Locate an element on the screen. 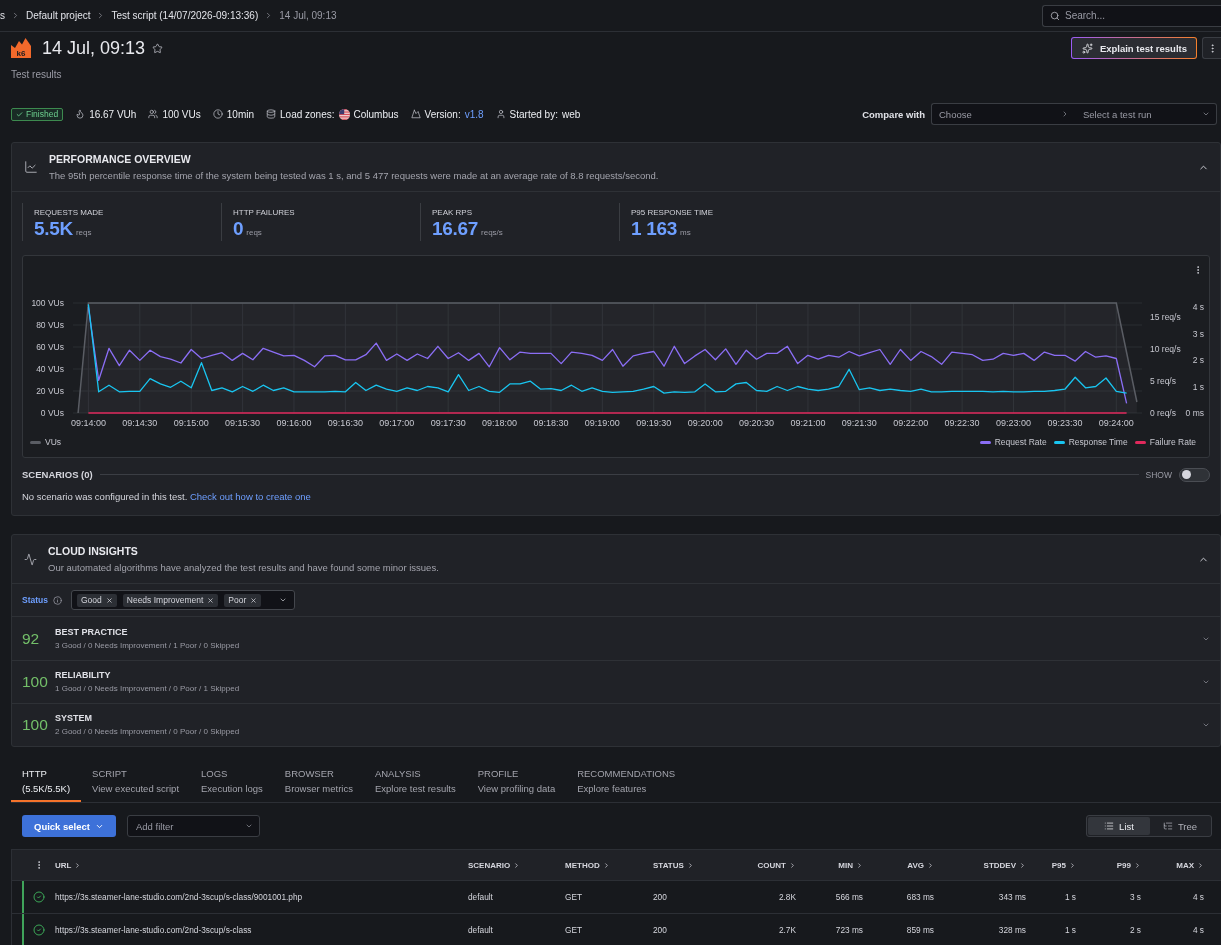 This screenshot has width=1221, height=945. column-header: MAX is located at coordinates (1172, 865).